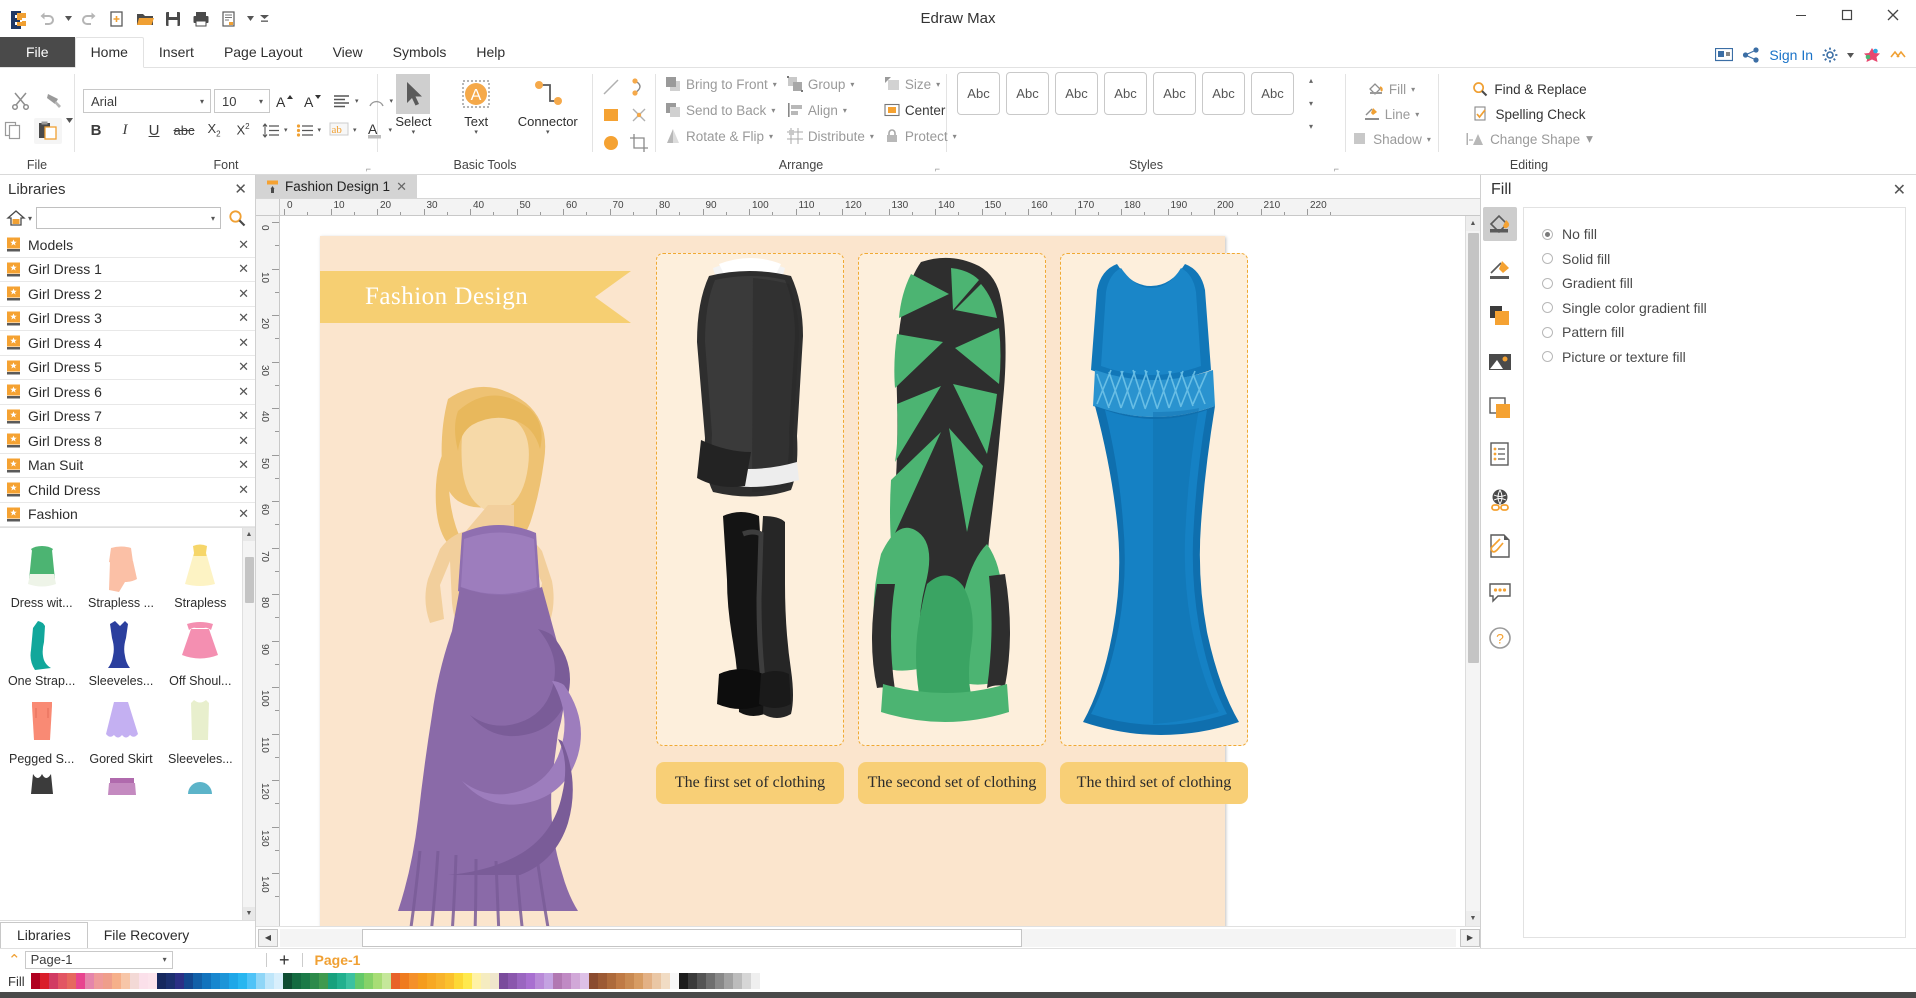 The height and width of the screenshot is (998, 1916). Describe the element at coordinates (173, 19) in the screenshot. I see `save-icon` at that location.